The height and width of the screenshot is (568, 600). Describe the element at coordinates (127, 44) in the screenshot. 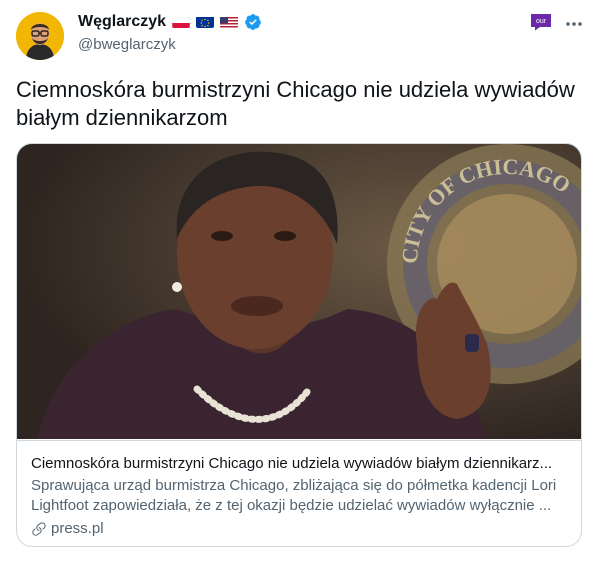

I see `author-handle: @bweglarczyk` at that location.